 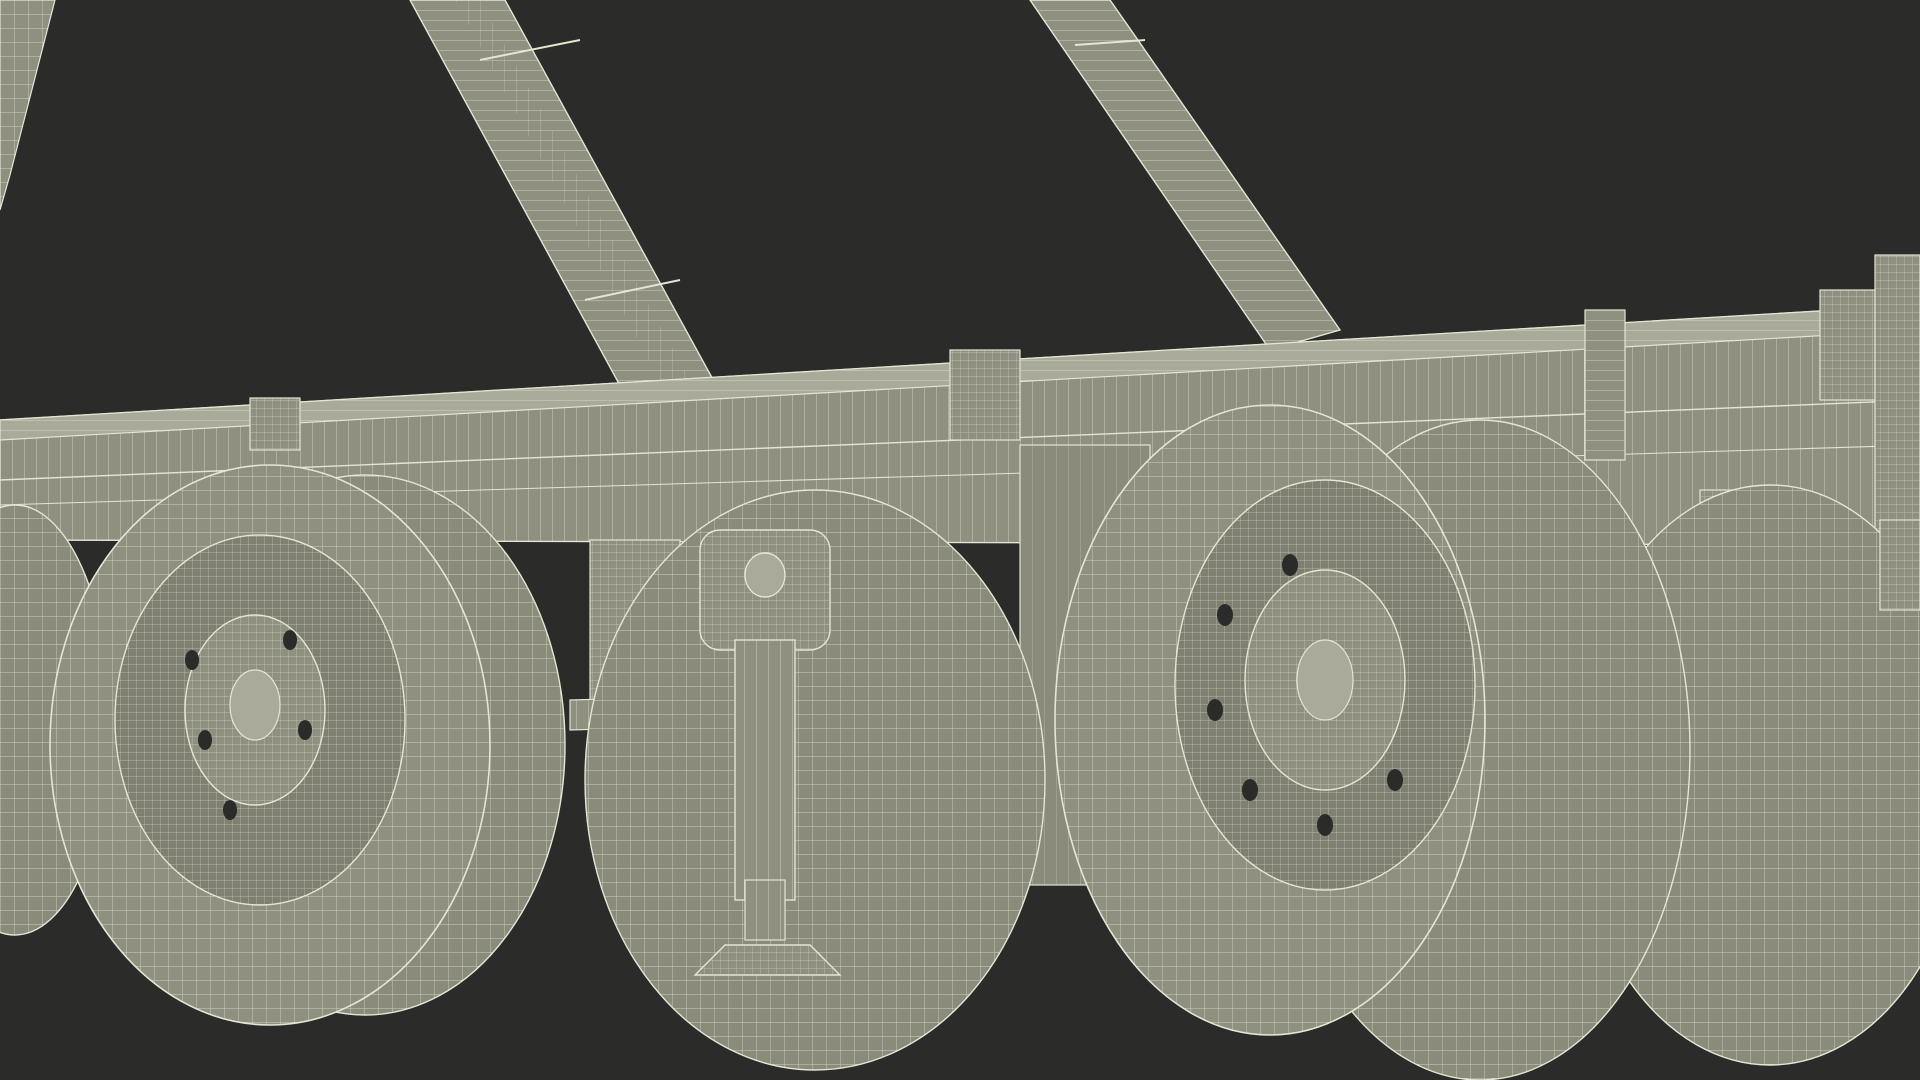 I want to click on right-cylinder-joint, so click(x=1899, y=565).